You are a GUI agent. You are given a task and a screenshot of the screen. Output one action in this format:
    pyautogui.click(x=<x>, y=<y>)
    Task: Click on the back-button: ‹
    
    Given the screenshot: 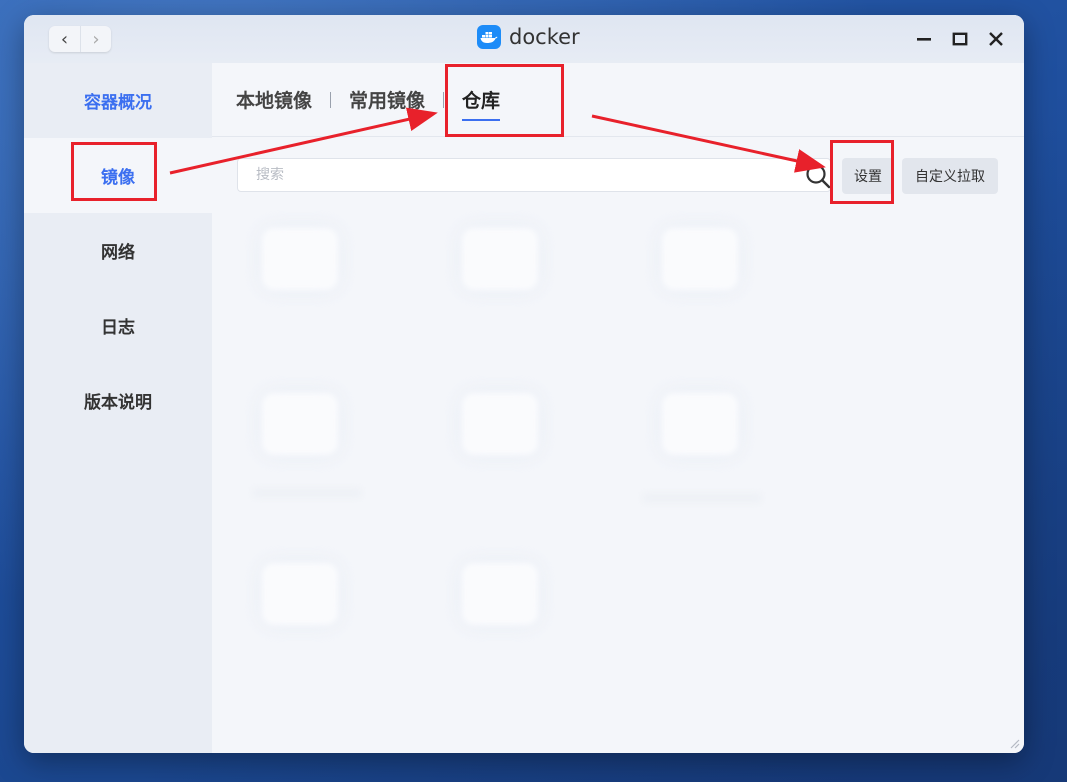 What is the action you would take?
    pyautogui.click(x=64, y=39)
    